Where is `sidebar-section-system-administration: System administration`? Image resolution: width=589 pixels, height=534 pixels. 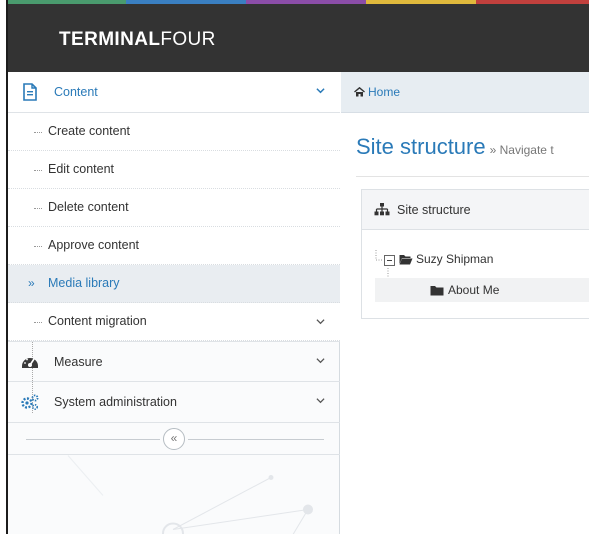
sidebar-section-system-administration: System administration is located at coordinates (174, 402).